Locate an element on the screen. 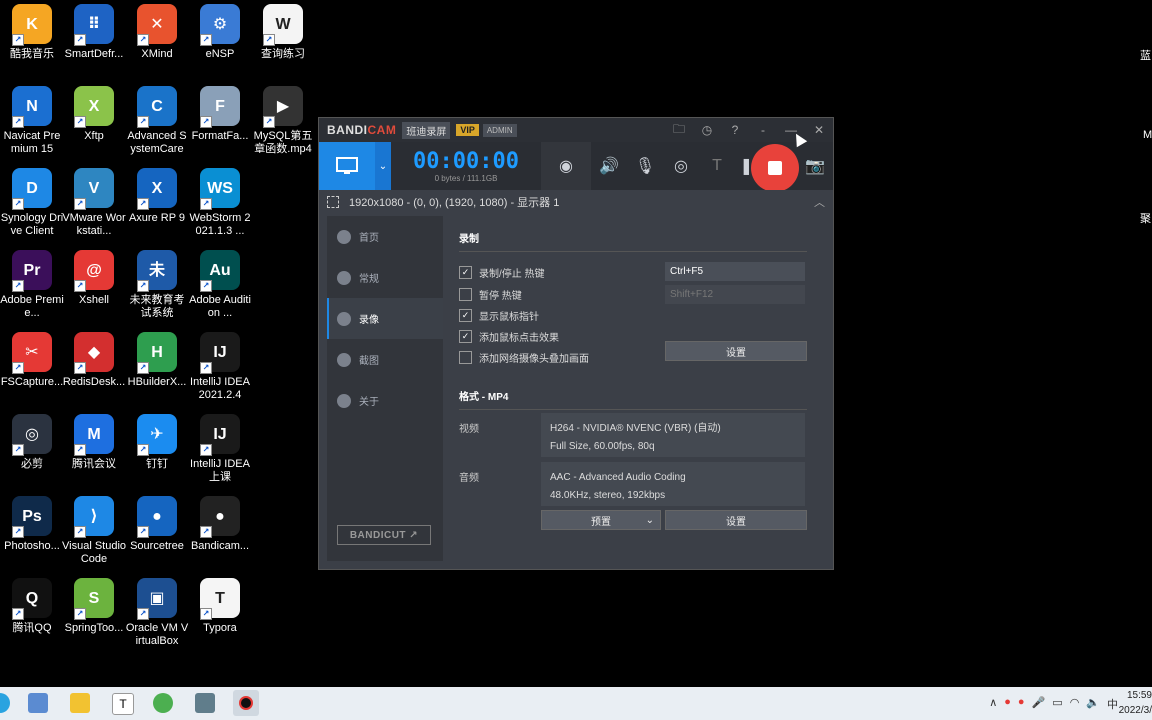 This screenshot has height=720, width=1152. desktop-icon: Q ↗ 腾讯QQ is located at coordinates (32, 606).